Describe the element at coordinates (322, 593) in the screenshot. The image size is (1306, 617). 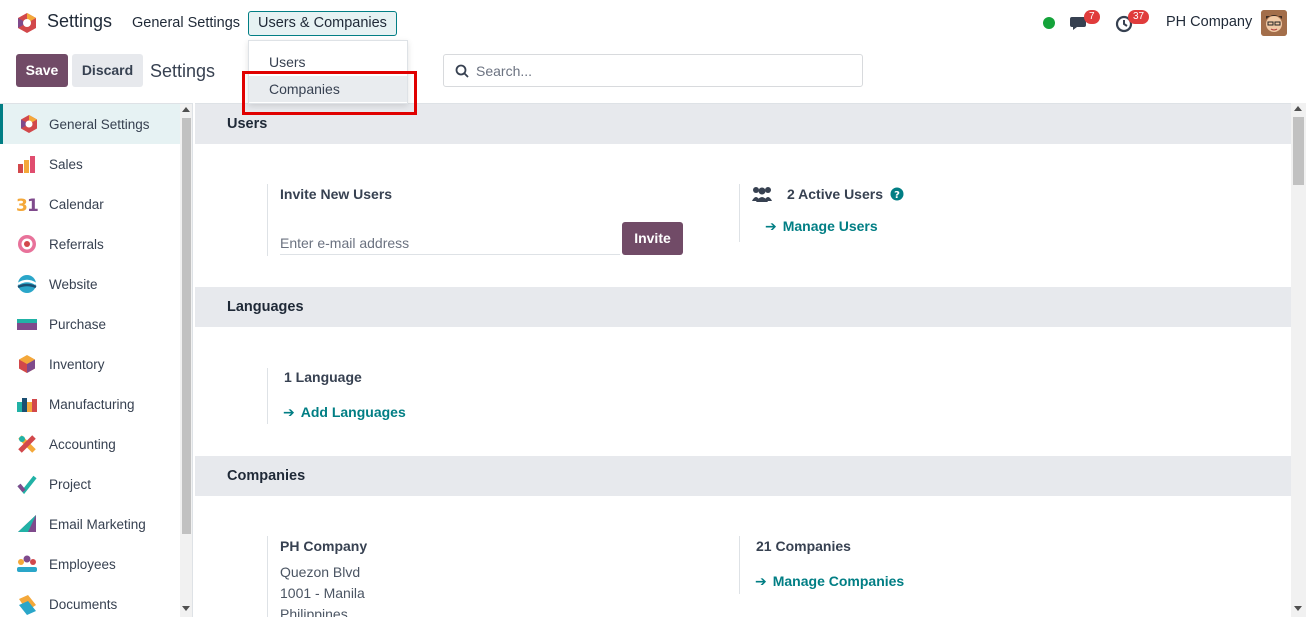
I see `company-address-line: 1001 - Manila` at that location.